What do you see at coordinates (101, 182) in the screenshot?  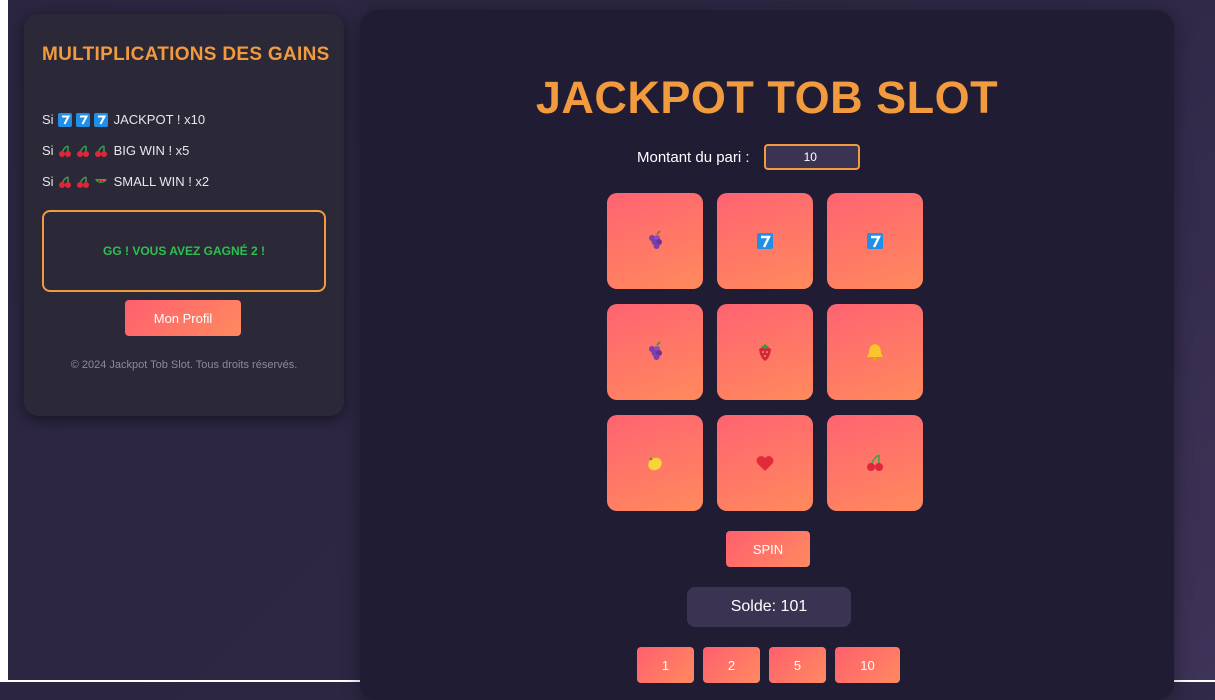 I see `watermelon-icon` at bounding box center [101, 182].